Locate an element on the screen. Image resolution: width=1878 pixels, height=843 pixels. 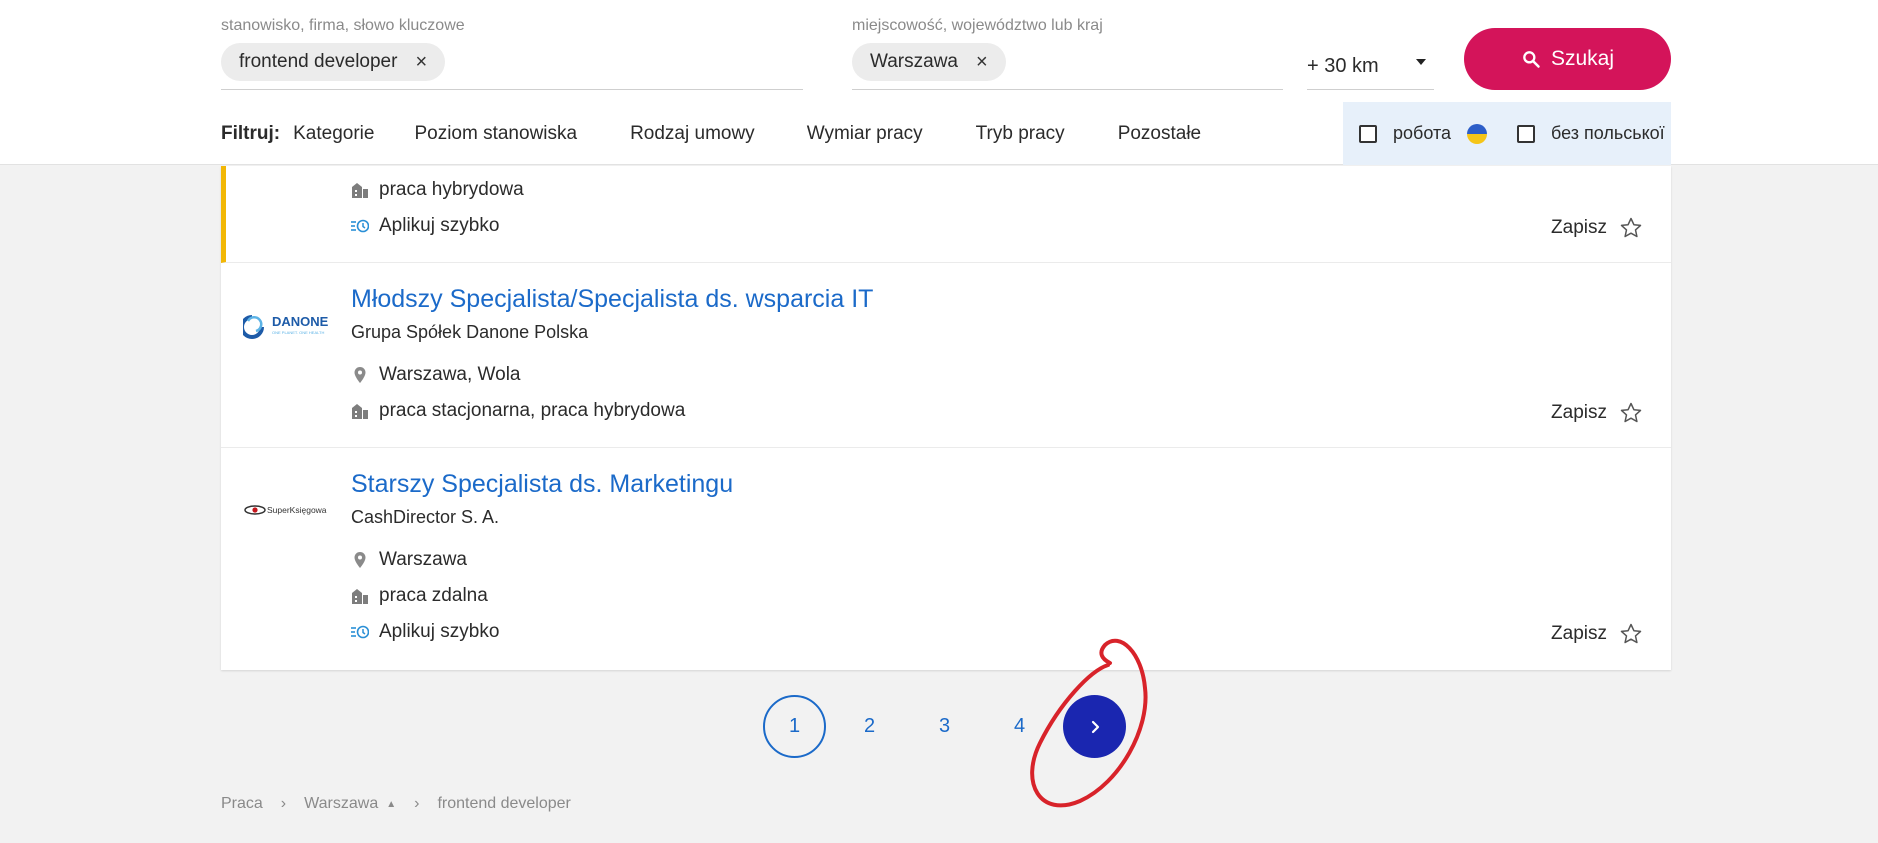
remove-keyword-icon: × is located at coordinates (421, 62).